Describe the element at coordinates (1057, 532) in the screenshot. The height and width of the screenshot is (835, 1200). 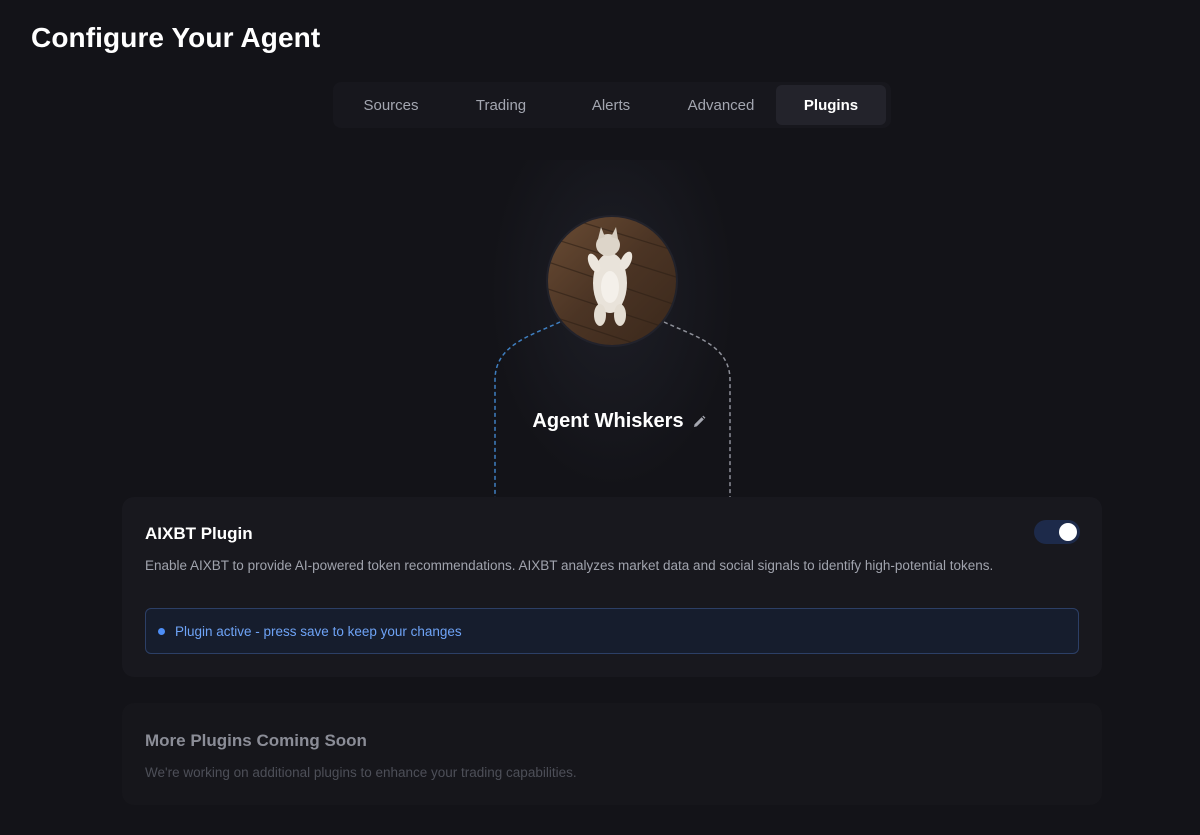
I see `plugin-toggle` at that location.